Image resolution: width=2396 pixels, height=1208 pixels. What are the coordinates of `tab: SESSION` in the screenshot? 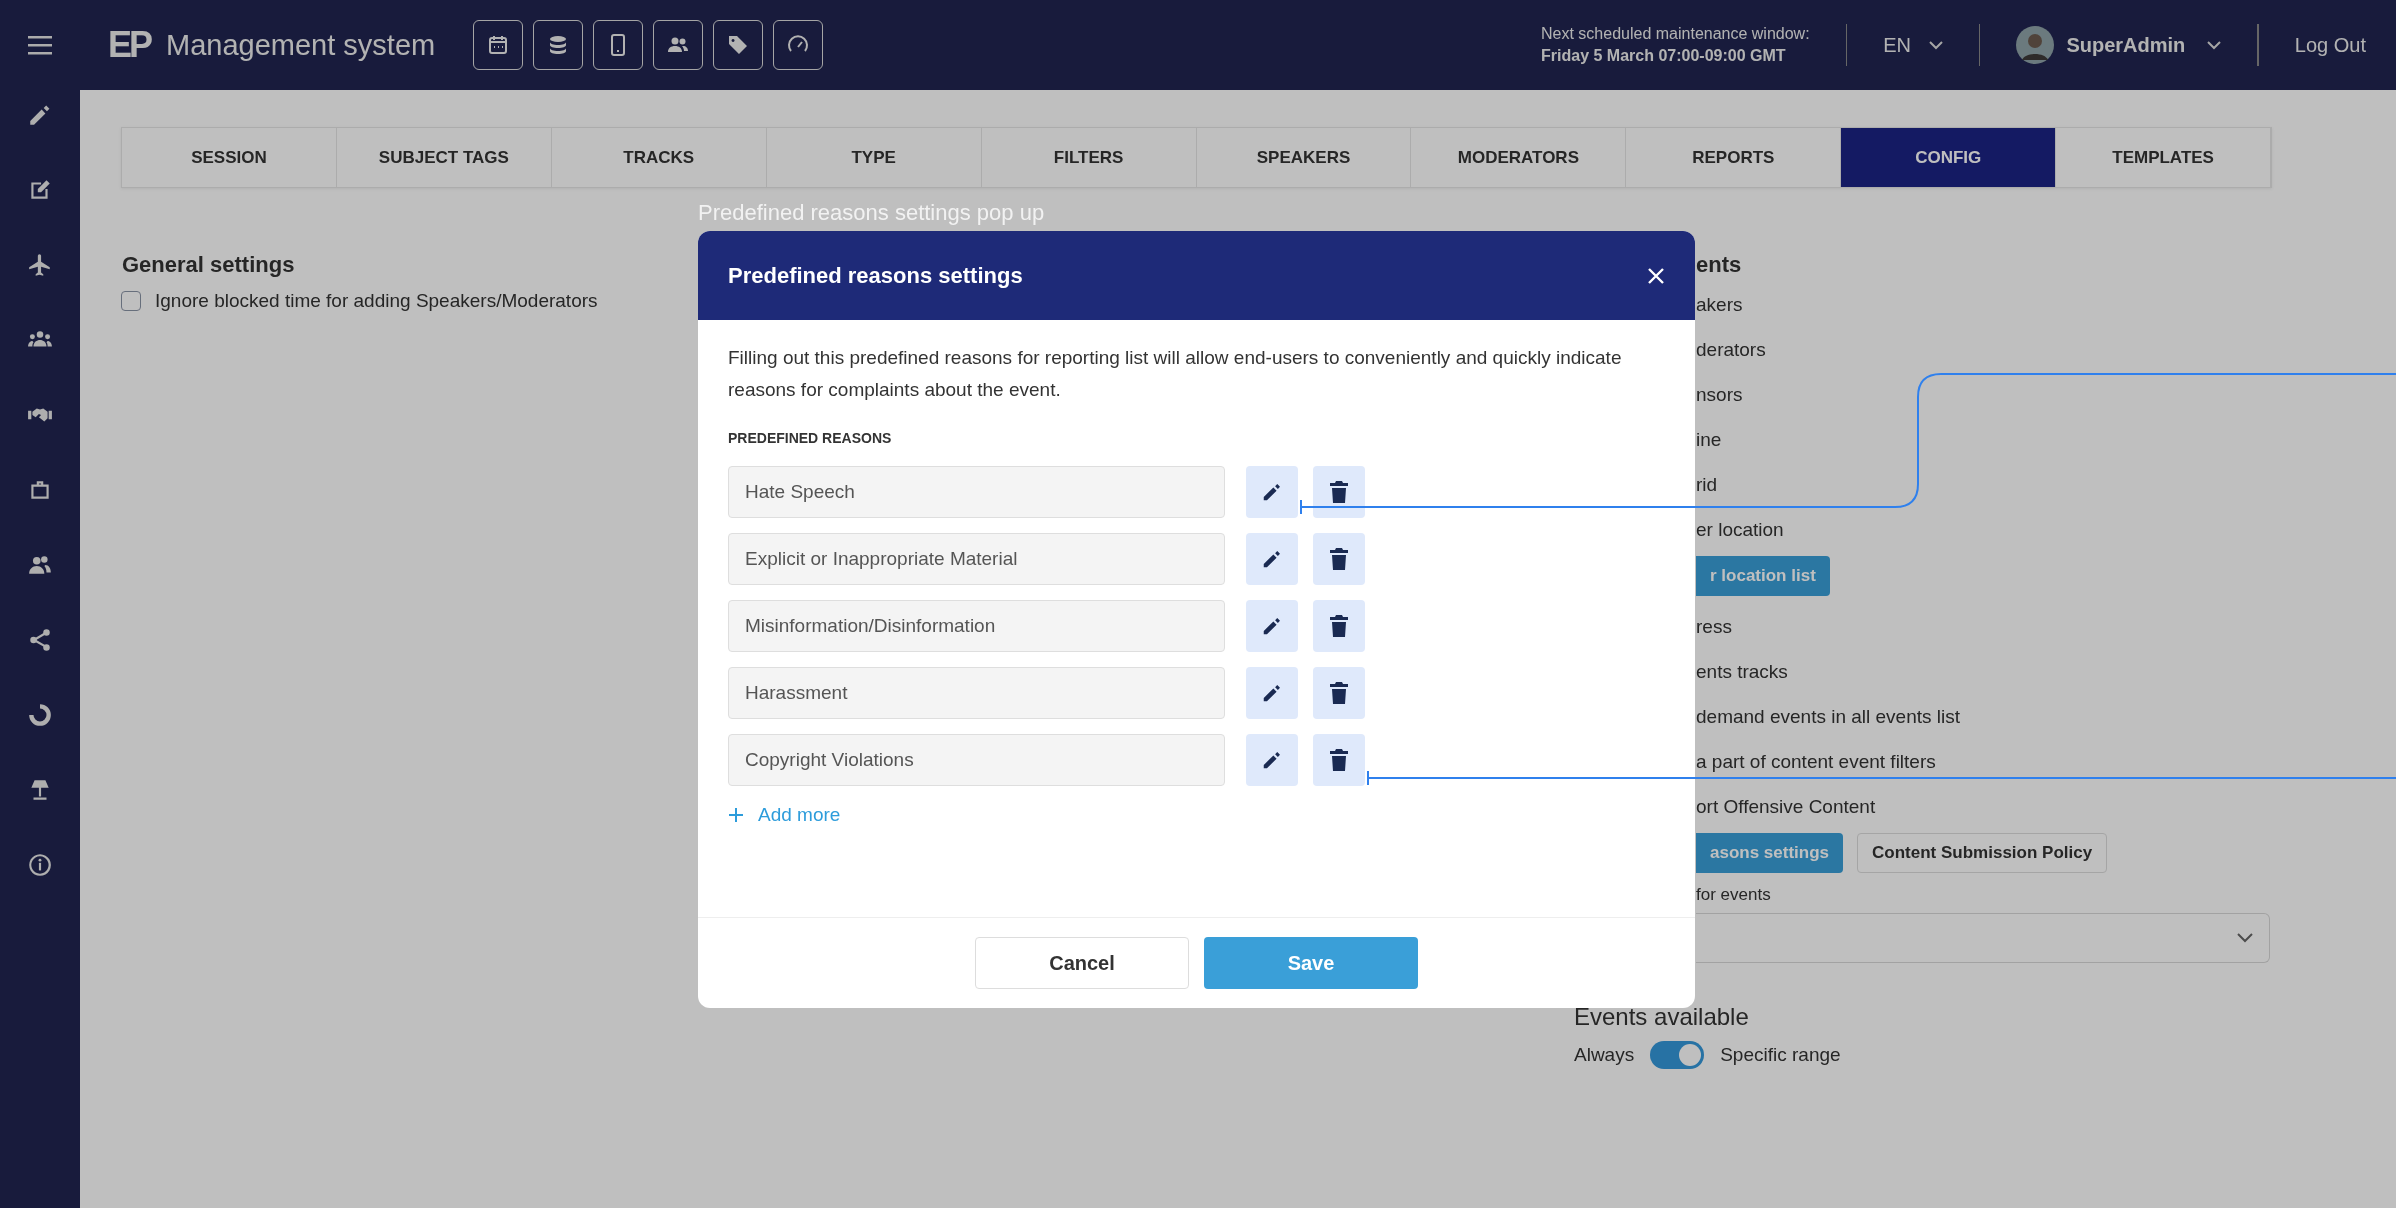 It's located at (229, 157).